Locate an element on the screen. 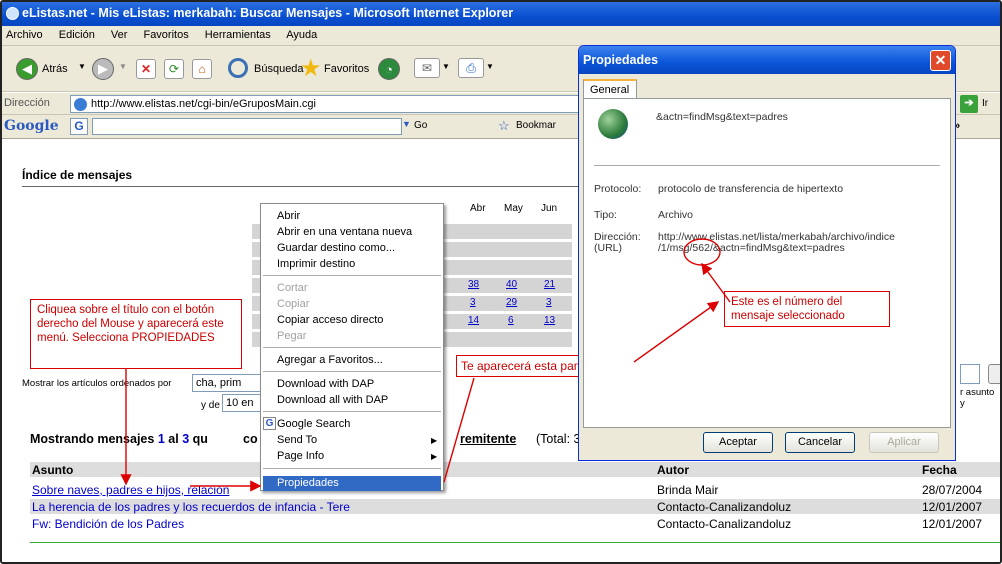  arrow-propiedades-to-callout is located at coordinates (459, 430).